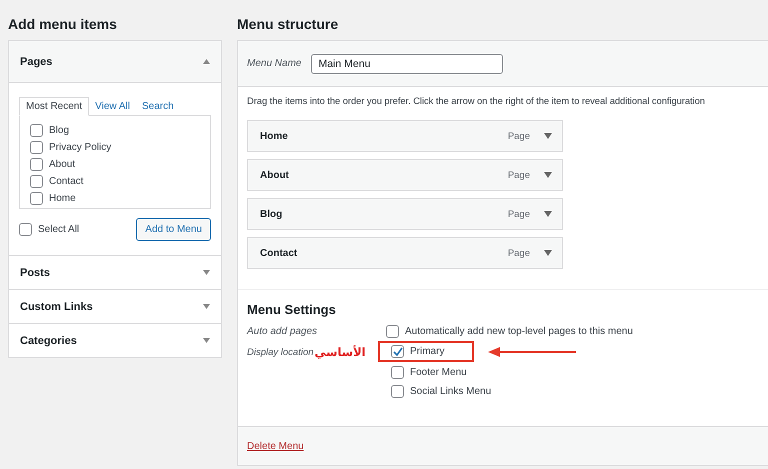  Describe the element at coordinates (451, 391) in the screenshot. I see `checkbox-label: Social Links Menu` at that location.